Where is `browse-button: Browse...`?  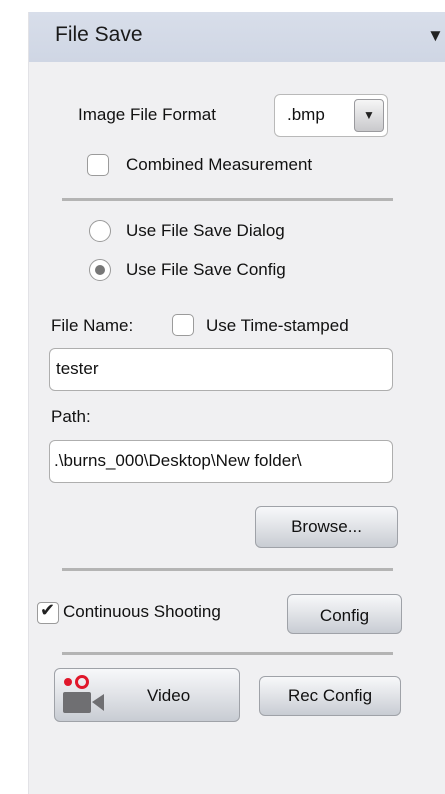 browse-button: Browse... is located at coordinates (326, 527).